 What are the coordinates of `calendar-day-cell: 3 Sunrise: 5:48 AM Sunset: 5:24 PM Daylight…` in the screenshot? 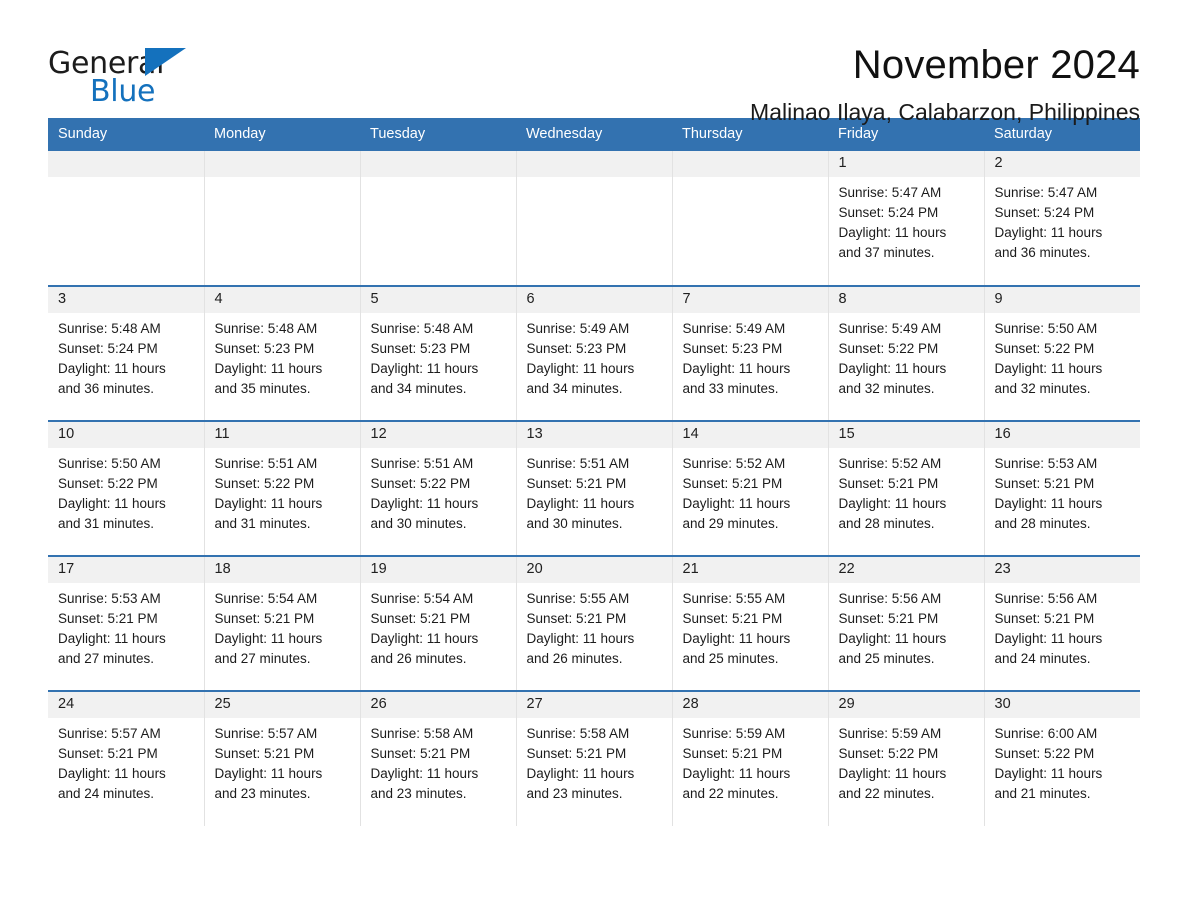 It's located at (126, 353).